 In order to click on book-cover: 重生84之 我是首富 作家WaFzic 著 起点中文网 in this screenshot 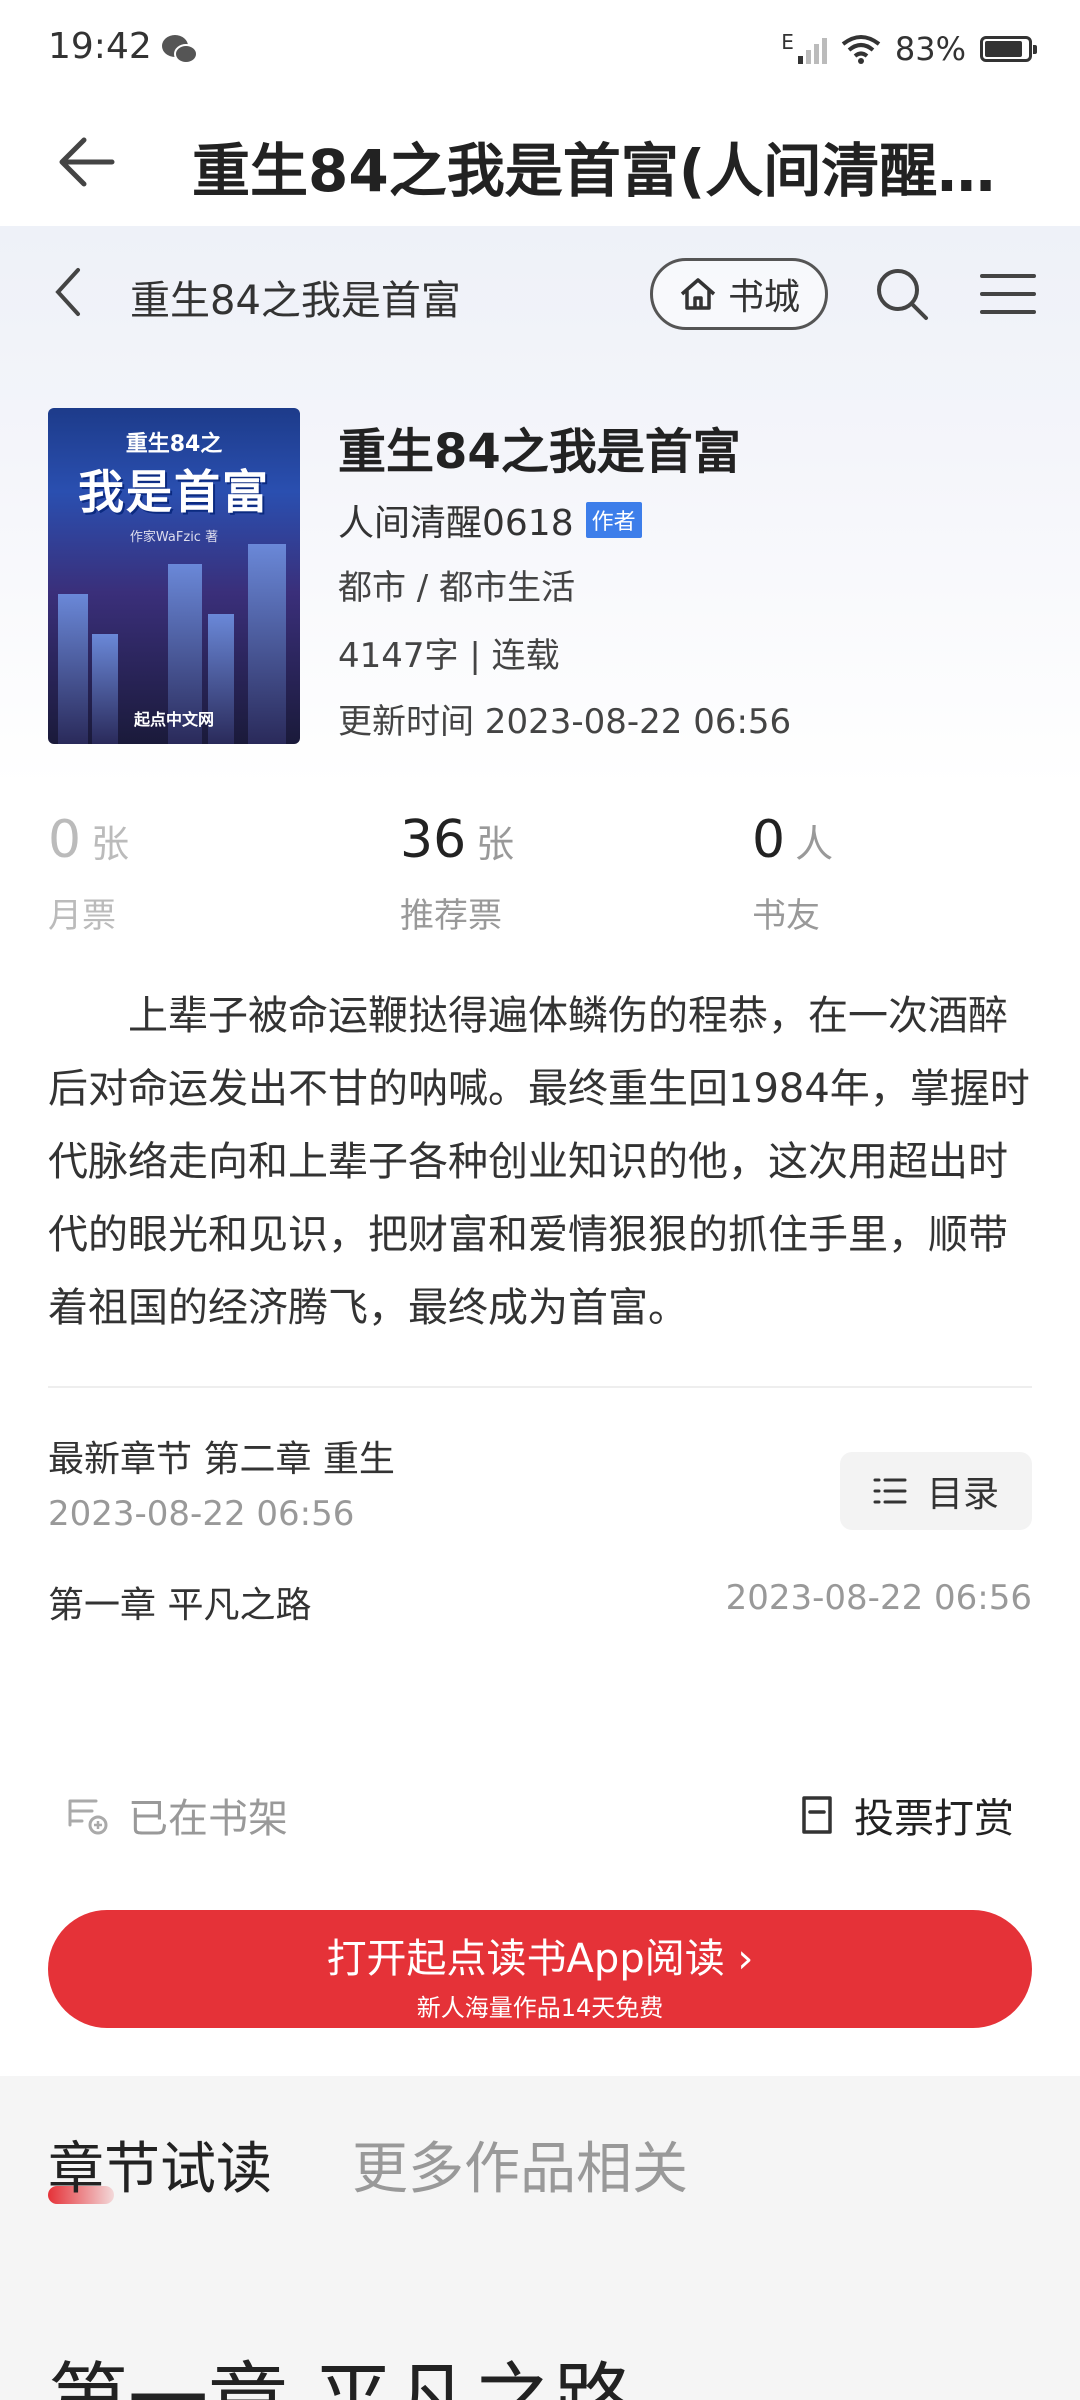, I will do `click(174, 576)`.